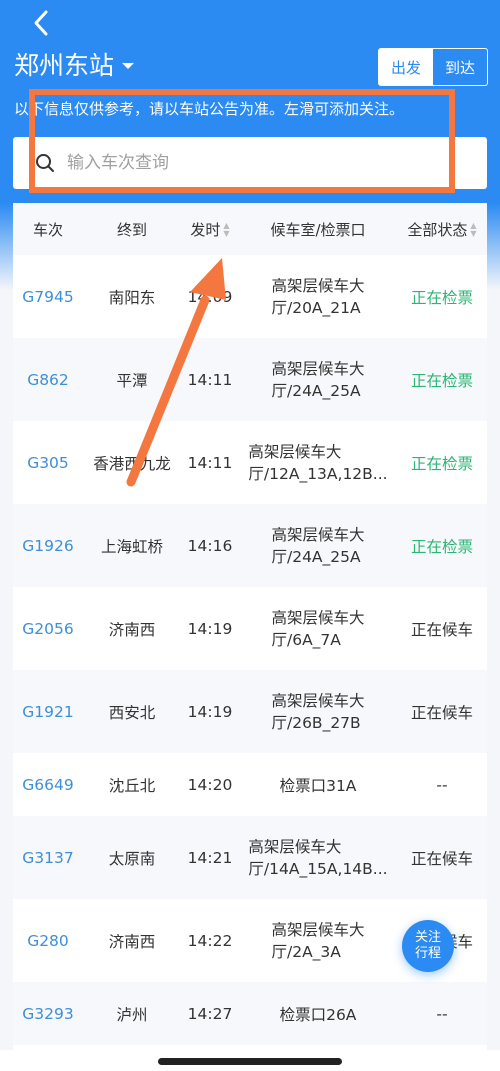 The width and height of the screenshot is (500, 1071). I want to click on train-number: G280, so click(48, 940).